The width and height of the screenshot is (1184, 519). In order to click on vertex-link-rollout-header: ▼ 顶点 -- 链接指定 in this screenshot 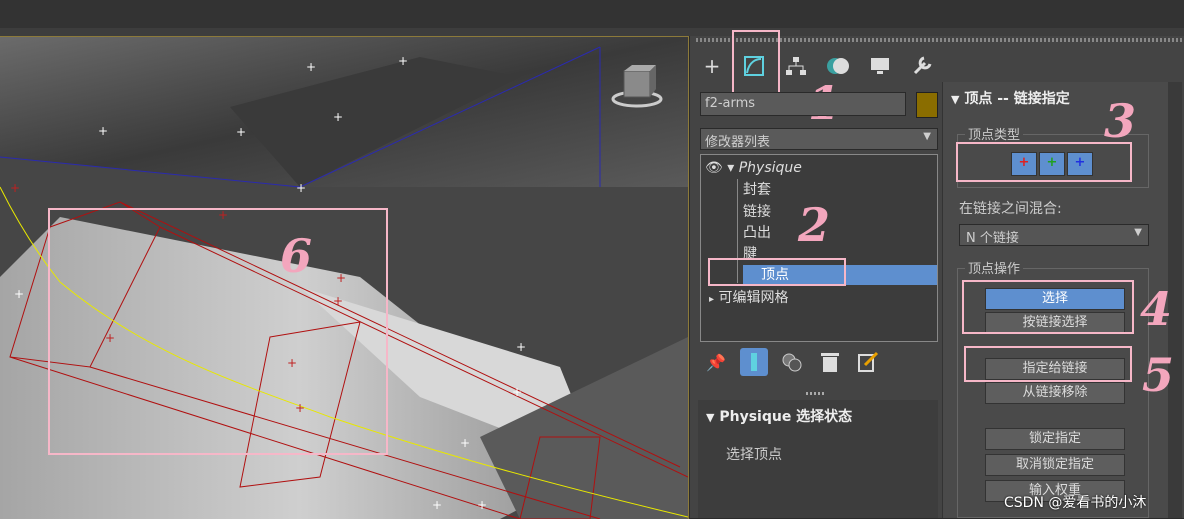, I will do `click(1010, 98)`.